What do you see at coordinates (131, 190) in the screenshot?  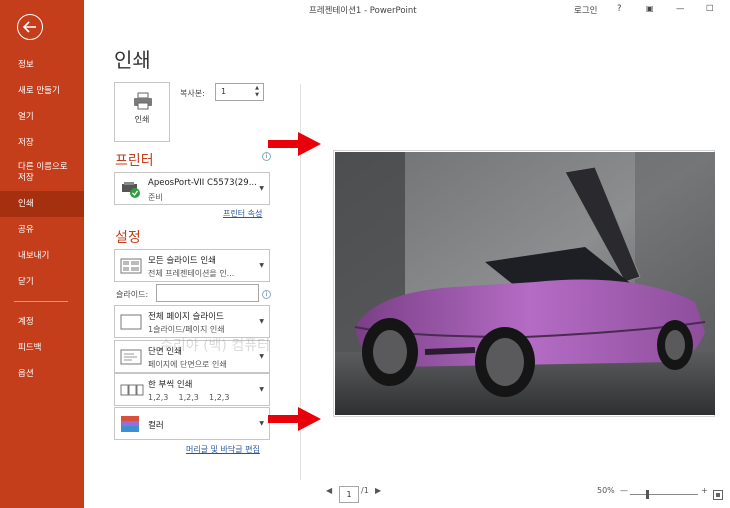 I see `printer-status-icon` at bounding box center [131, 190].